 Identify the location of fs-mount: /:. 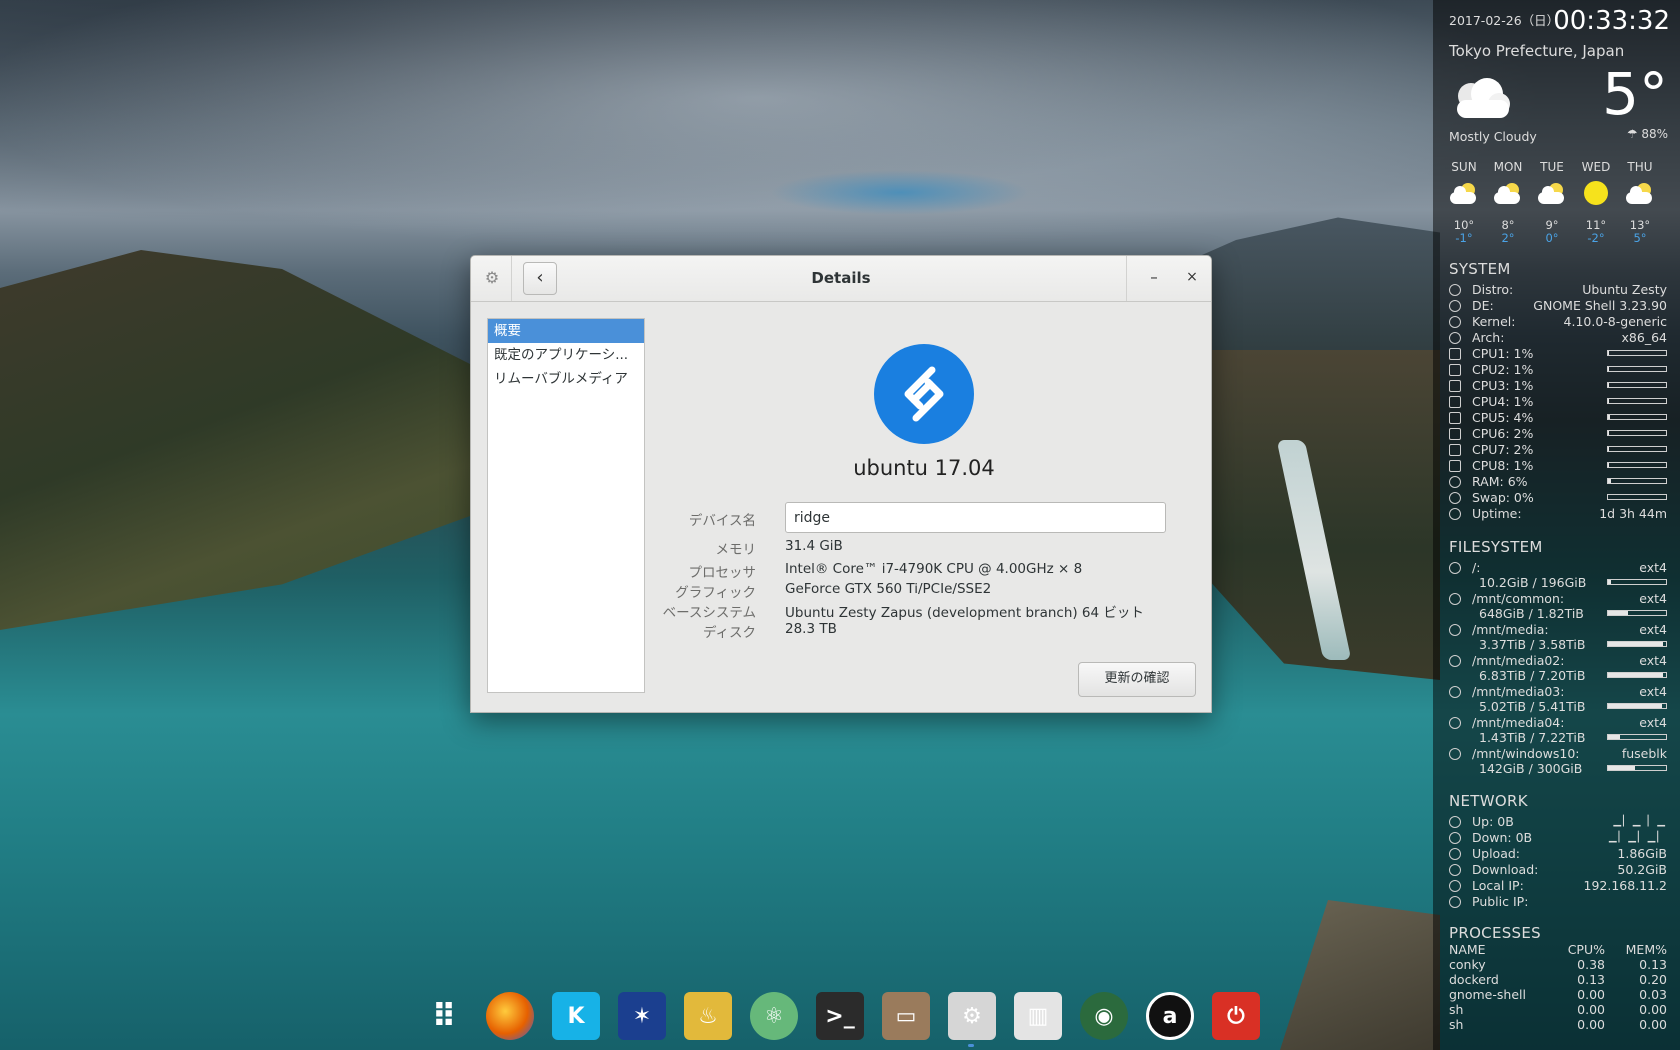
(1476, 567).